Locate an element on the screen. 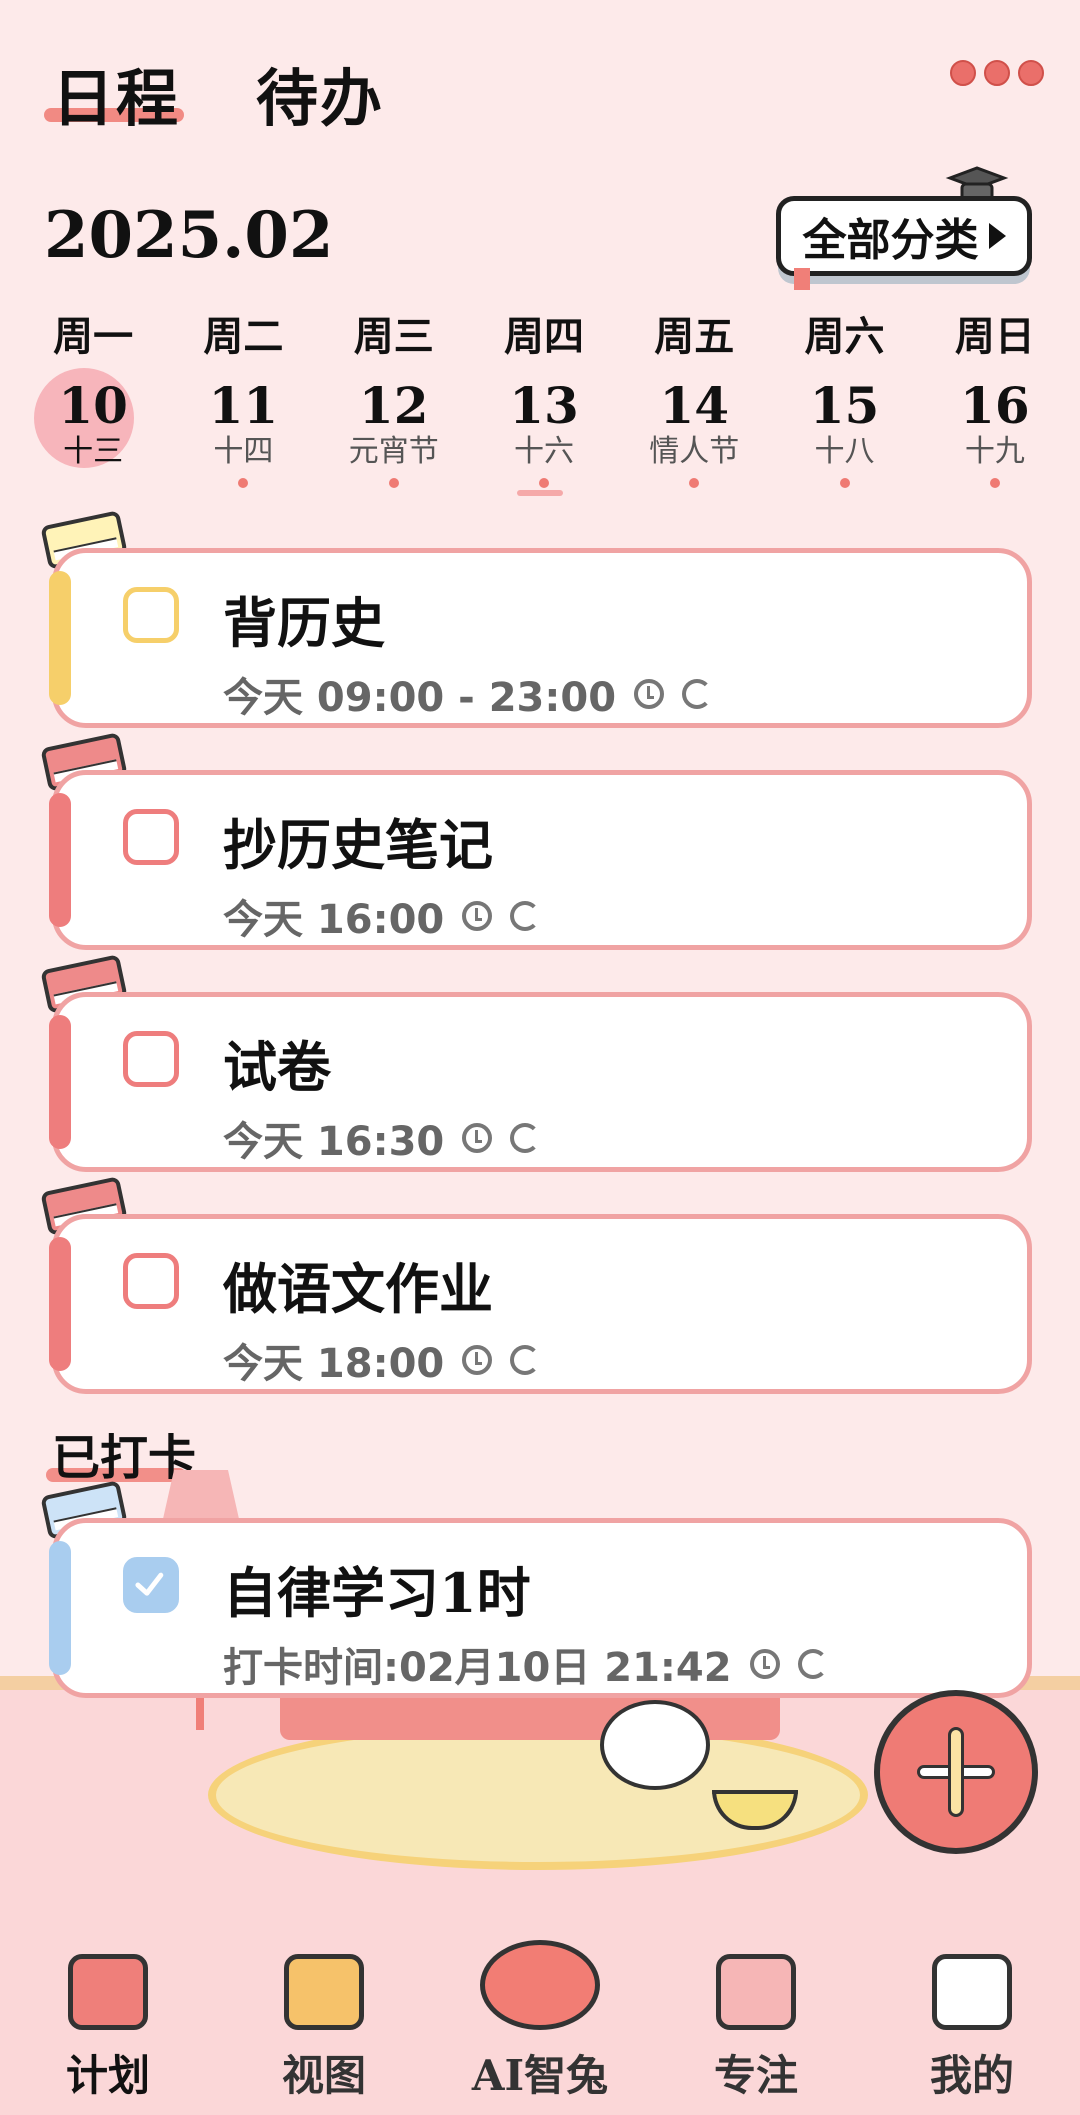 This screenshot has width=1080, height=2115. task-card: 背历史今天 09:00 - 23:00 is located at coordinates (540, 638).